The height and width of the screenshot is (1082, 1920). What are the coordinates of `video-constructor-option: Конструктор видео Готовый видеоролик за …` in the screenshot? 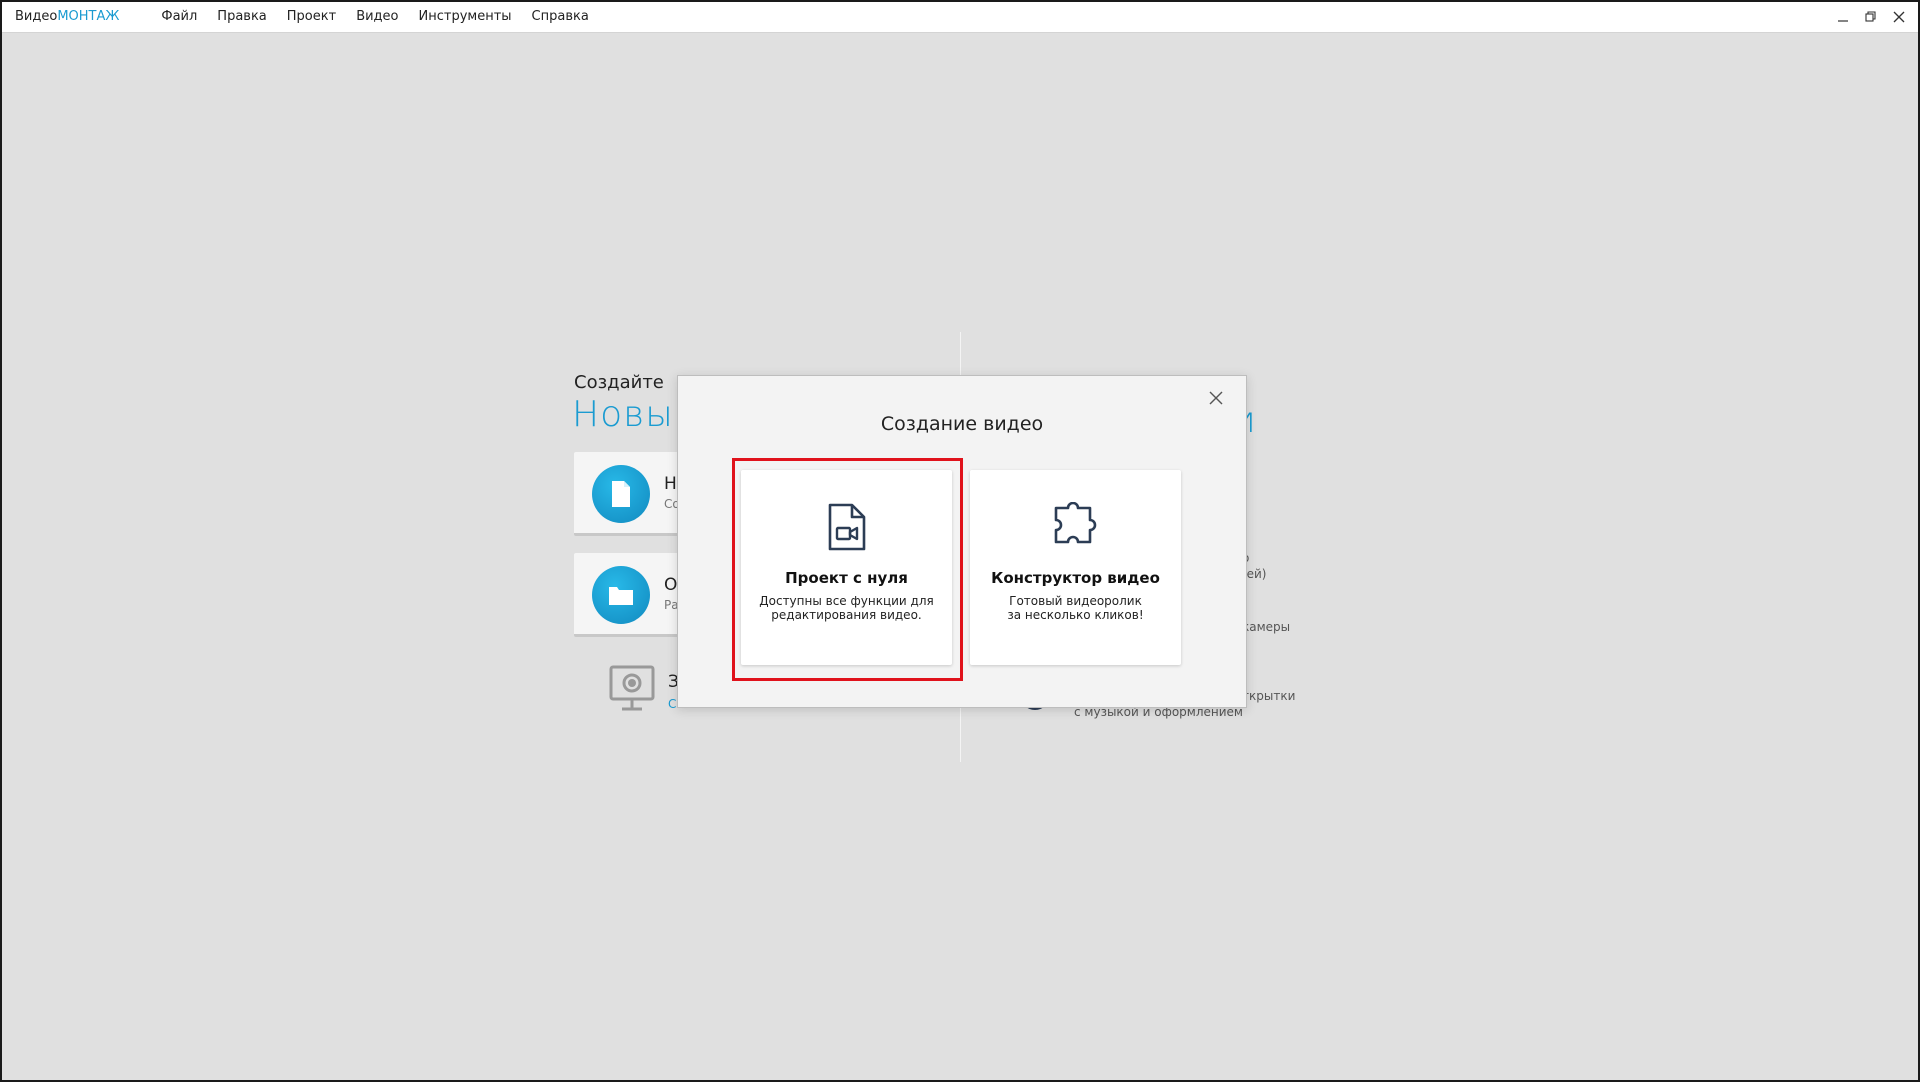 It's located at (1075, 567).